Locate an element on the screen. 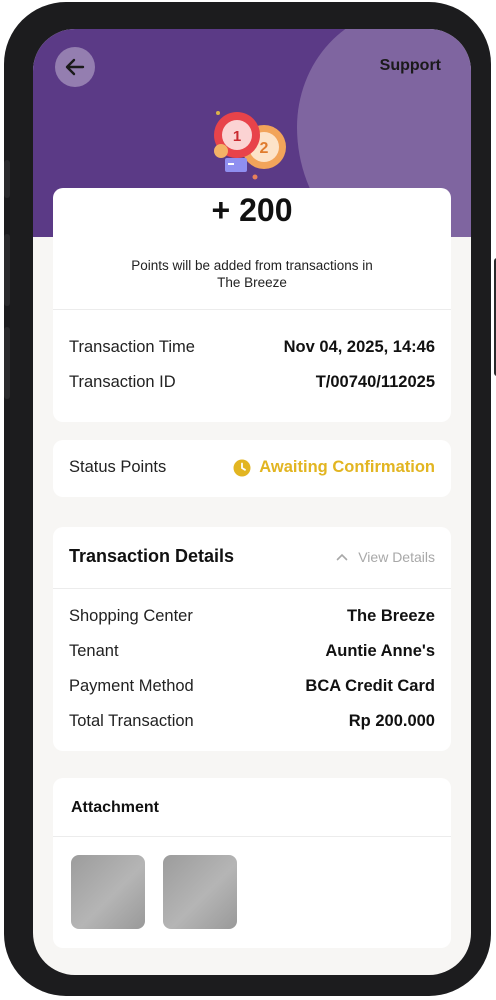 Image resolution: width=496 pixels, height=1000 pixels. status-badge: Awaiting Confirmation is located at coordinates (334, 467).